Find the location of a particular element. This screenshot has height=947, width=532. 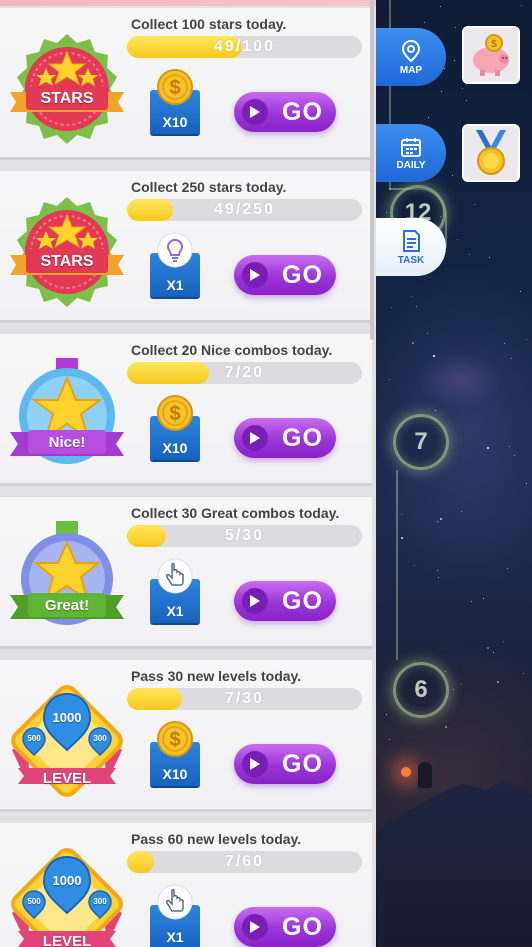

task-progress-bar: 7/30 is located at coordinates (244, 699).